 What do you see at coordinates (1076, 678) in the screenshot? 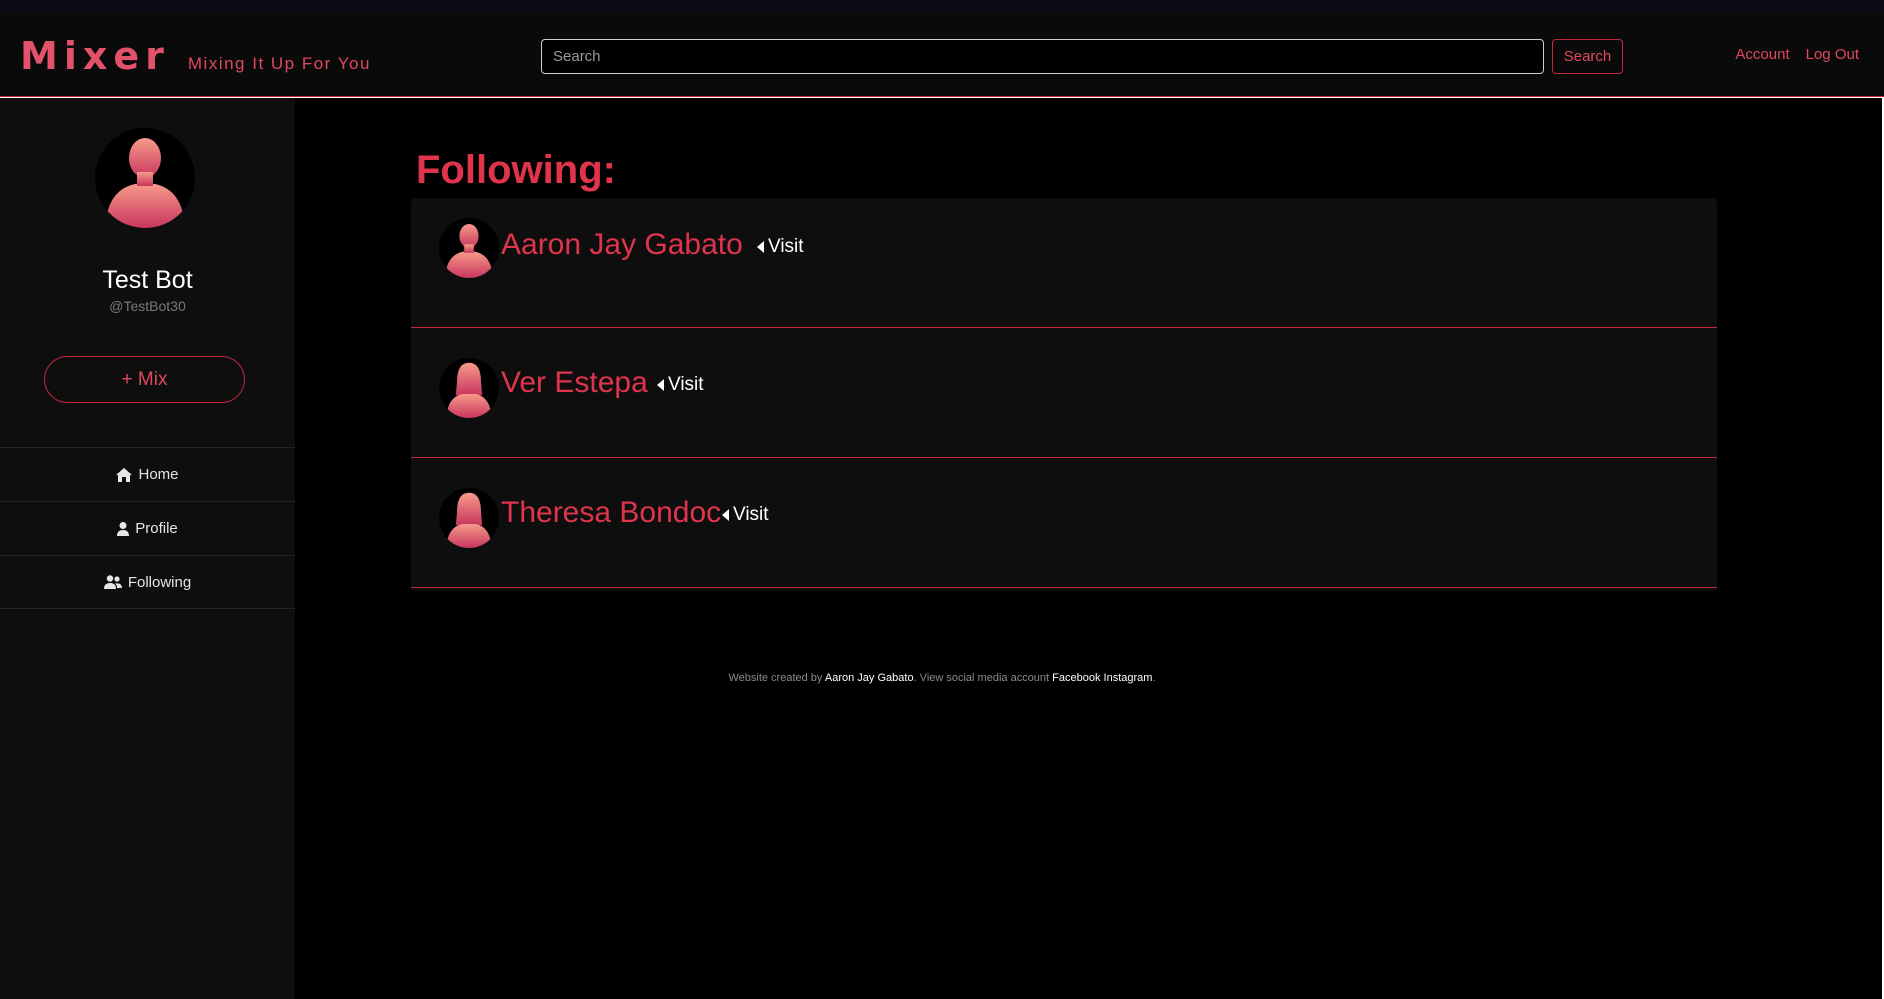
I see `facebook-link: Facebook` at bounding box center [1076, 678].